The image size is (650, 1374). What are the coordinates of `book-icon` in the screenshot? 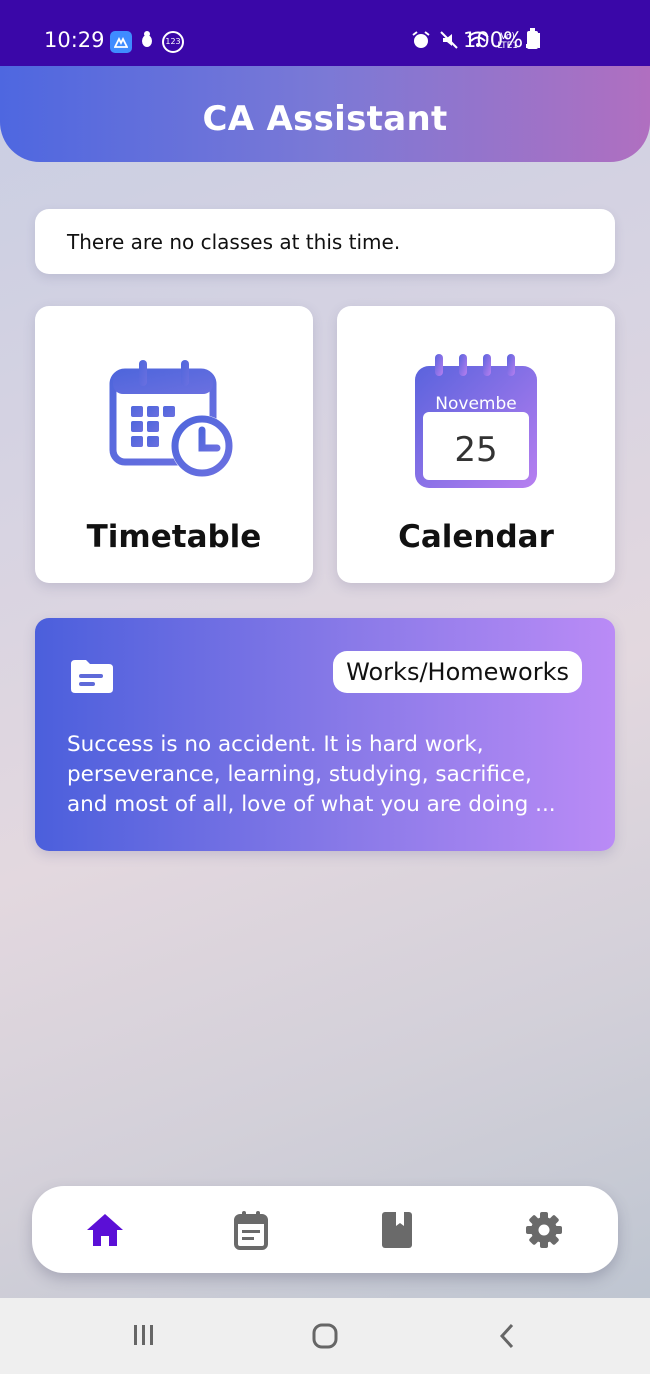 It's located at (397, 1230).